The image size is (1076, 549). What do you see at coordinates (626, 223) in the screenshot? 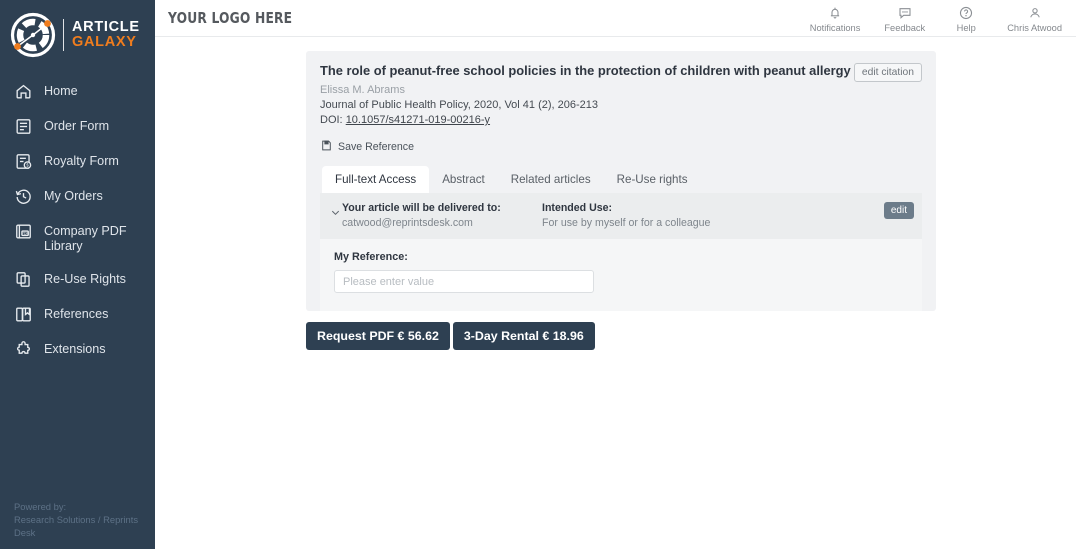
I see `intended-use-value: For use by myself or for a colleague` at bounding box center [626, 223].